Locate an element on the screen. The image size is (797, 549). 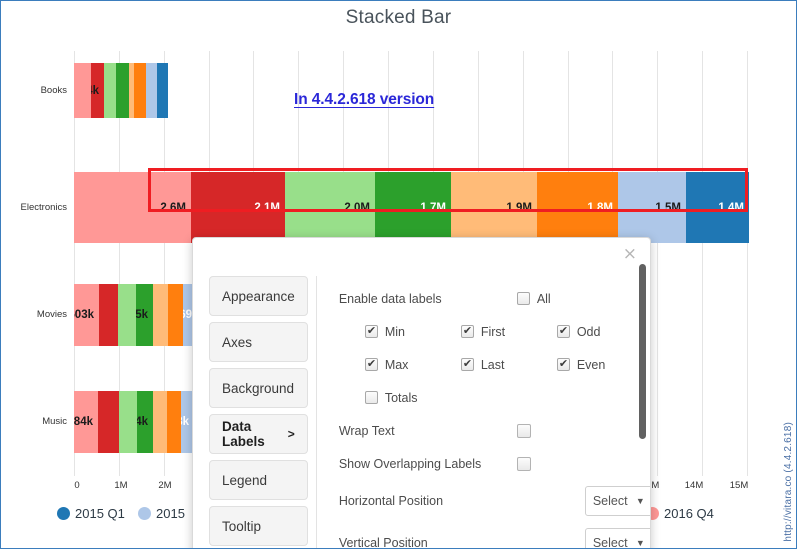
bar-segment: 274k is located at coordinates (97, 90).